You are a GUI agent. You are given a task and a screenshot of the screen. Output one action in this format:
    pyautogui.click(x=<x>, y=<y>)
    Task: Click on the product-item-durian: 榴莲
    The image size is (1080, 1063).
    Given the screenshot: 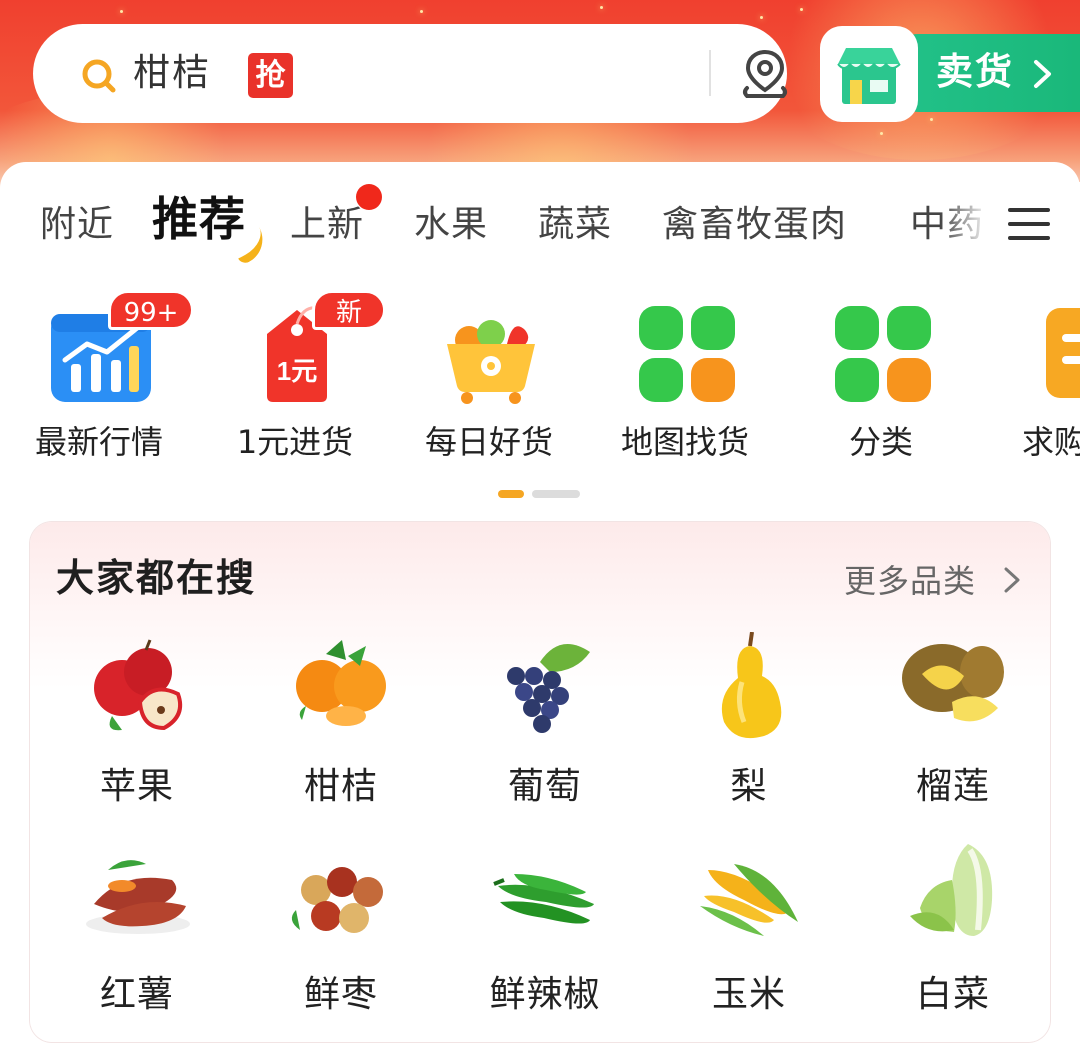 What is the action you would take?
    pyautogui.click(x=948, y=732)
    